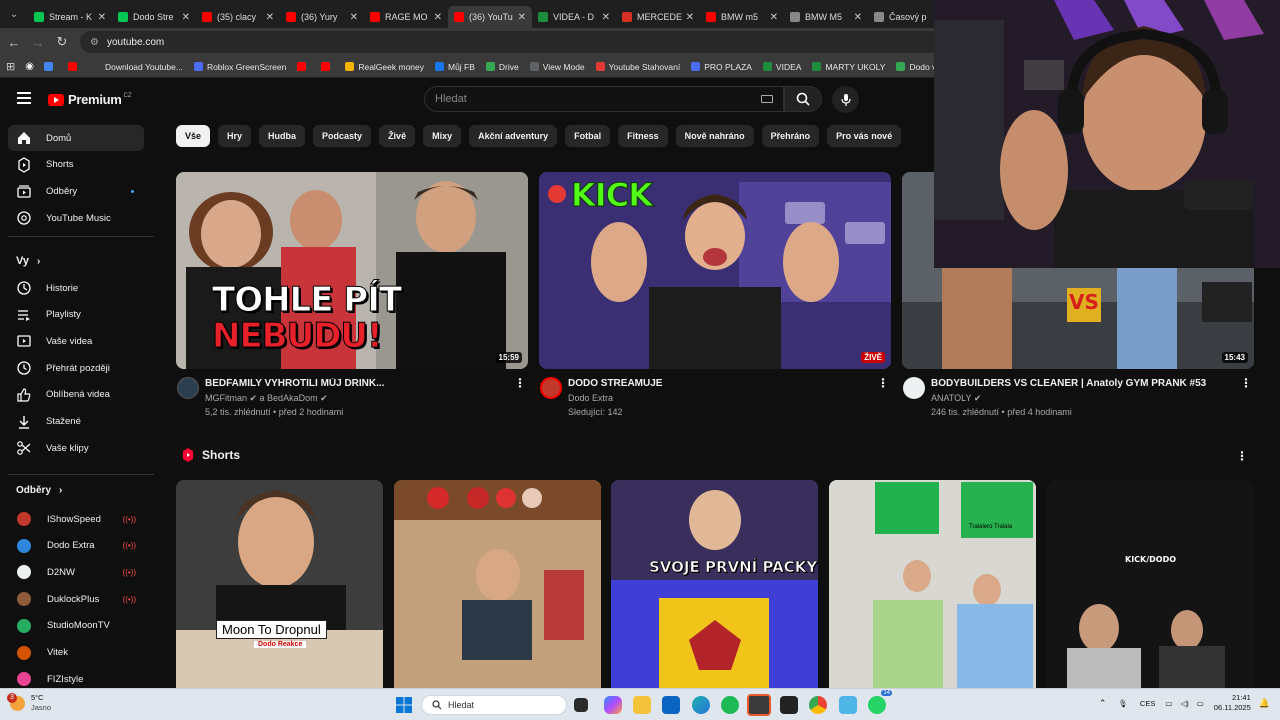 Image resolution: width=1280 pixels, height=720 pixels. Describe the element at coordinates (29, 702) in the screenshot. I see `weather-widget: 3 5°C Jasno` at that location.